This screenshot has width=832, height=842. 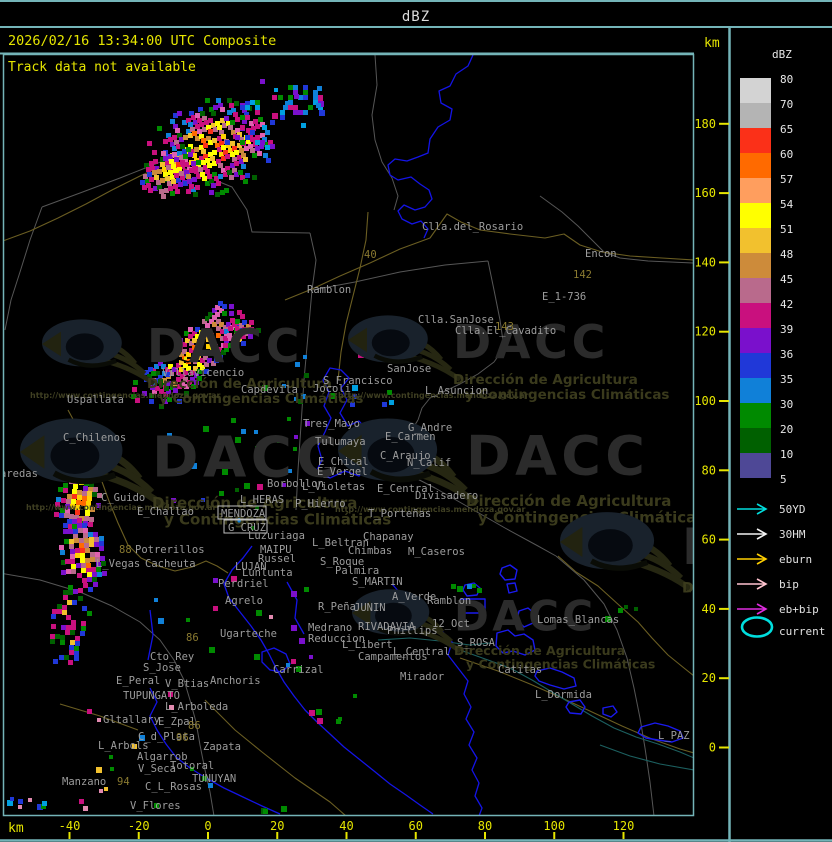 What do you see at coordinates (786, 104) in the screenshot?
I see `svg-text: 70` at bounding box center [786, 104].